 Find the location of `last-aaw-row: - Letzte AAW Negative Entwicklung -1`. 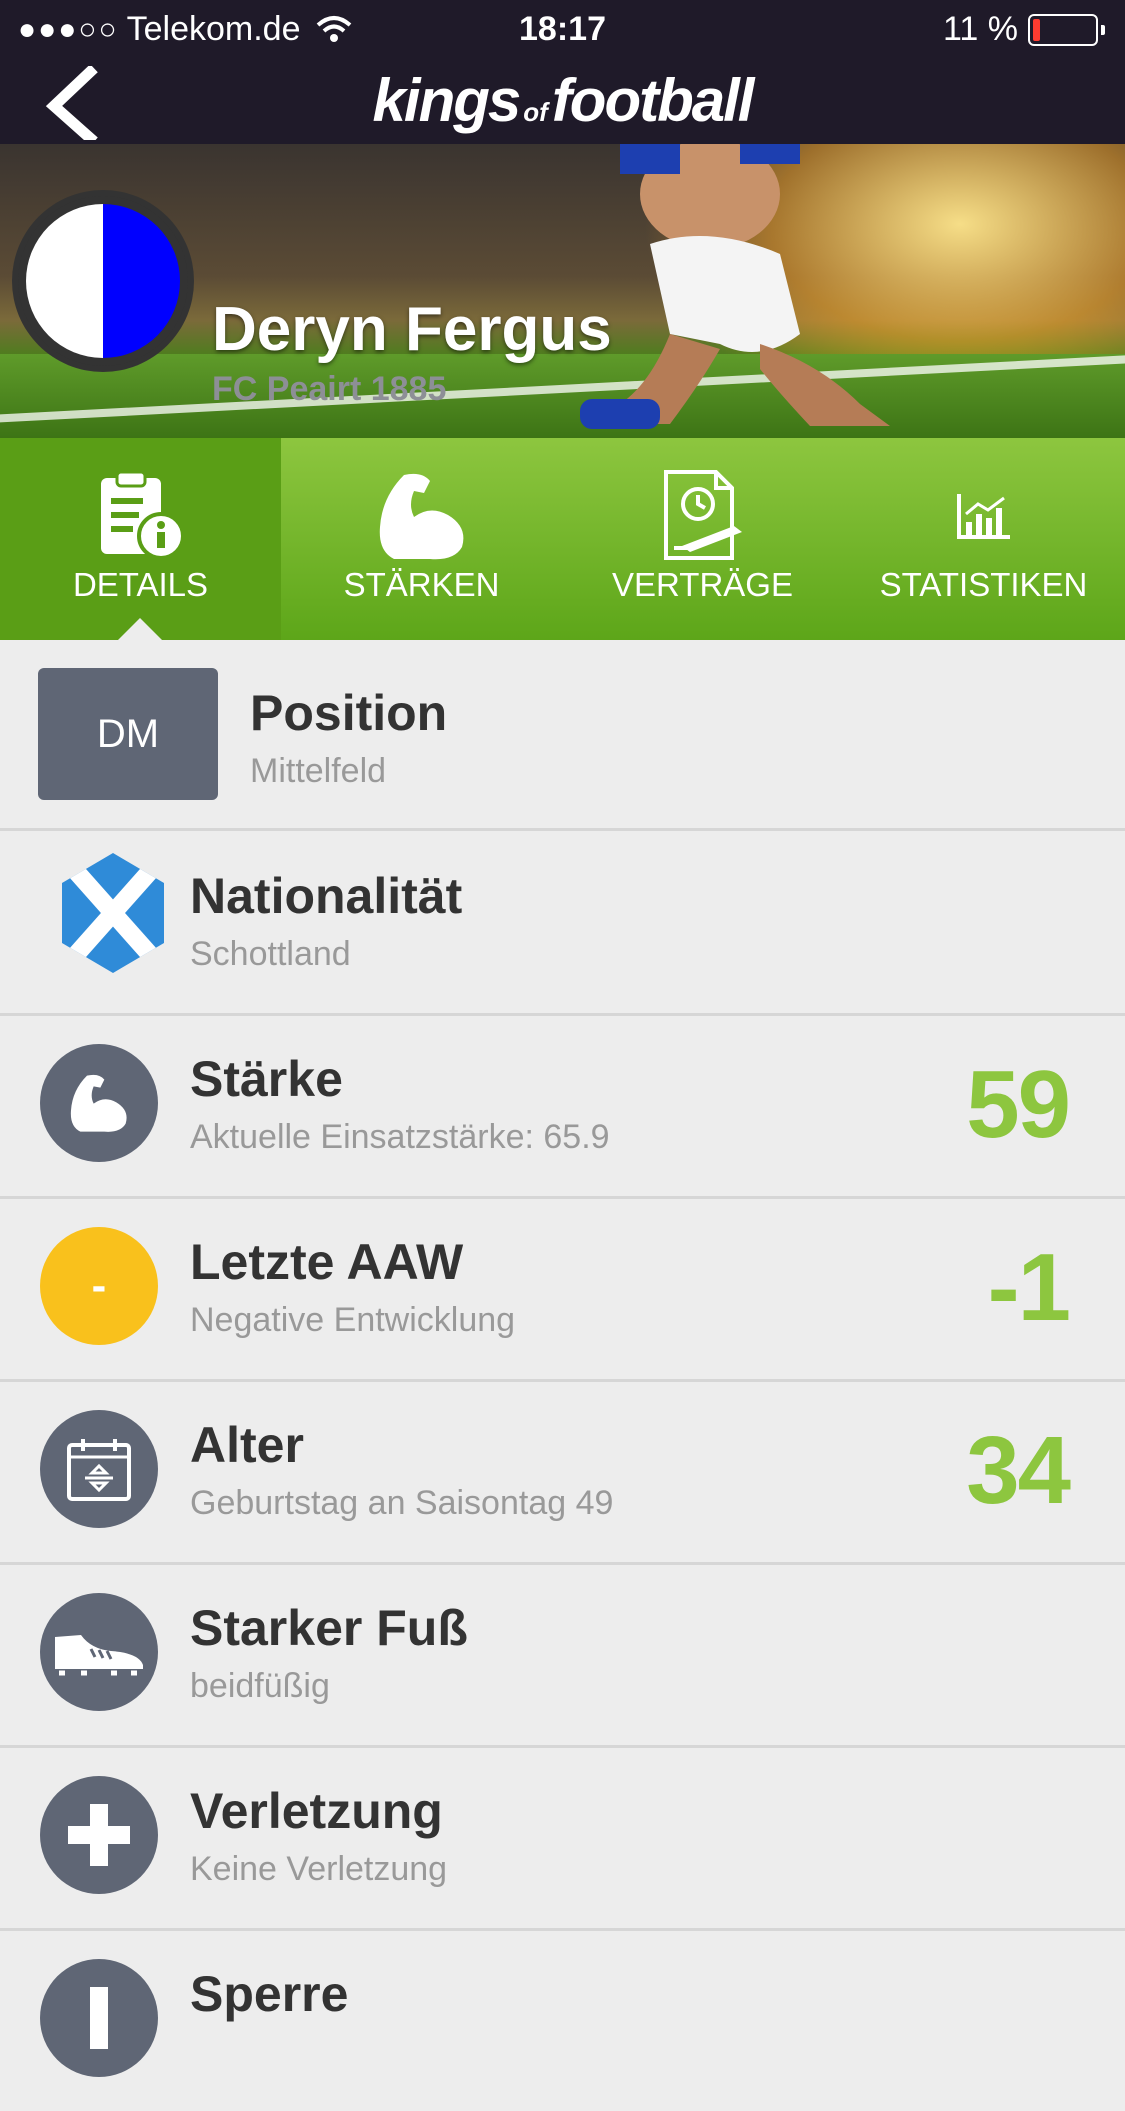

last-aaw-row: - Letzte AAW Negative Entwicklung -1 is located at coordinates (562, 1289).